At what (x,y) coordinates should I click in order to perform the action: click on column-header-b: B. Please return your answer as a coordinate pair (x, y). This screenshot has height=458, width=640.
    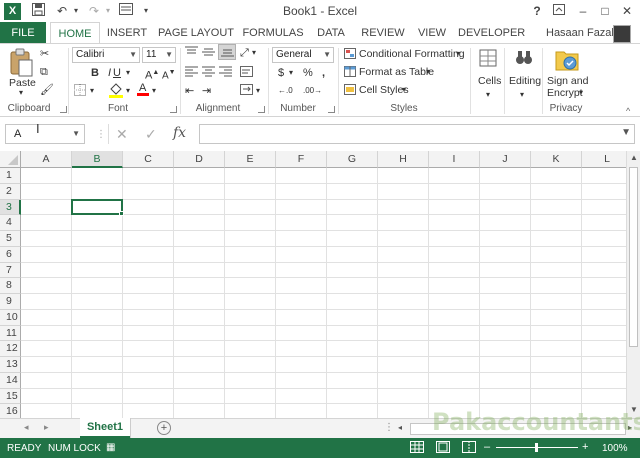
    Looking at the image, I should click on (97, 159).